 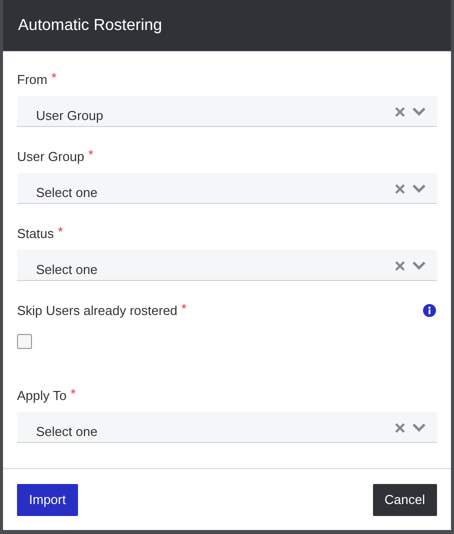 What do you see at coordinates (32, 79) in the screenshot?
I see `field-label: From` at bounding box center [32, 79].